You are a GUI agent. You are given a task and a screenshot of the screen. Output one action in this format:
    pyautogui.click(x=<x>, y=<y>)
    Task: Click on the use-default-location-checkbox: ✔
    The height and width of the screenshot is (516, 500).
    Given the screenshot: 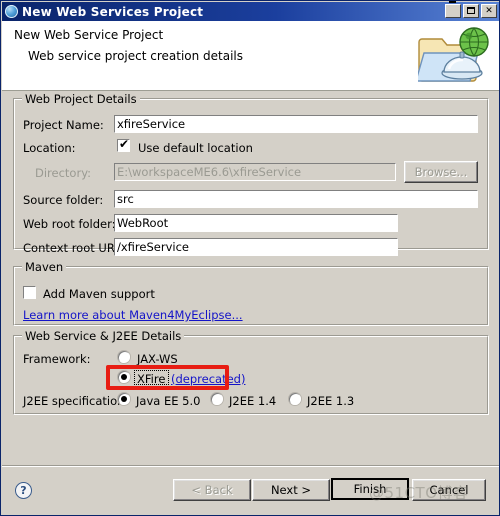 What is the action you would take?
    pyautogui.click(x=123, y=144)
    